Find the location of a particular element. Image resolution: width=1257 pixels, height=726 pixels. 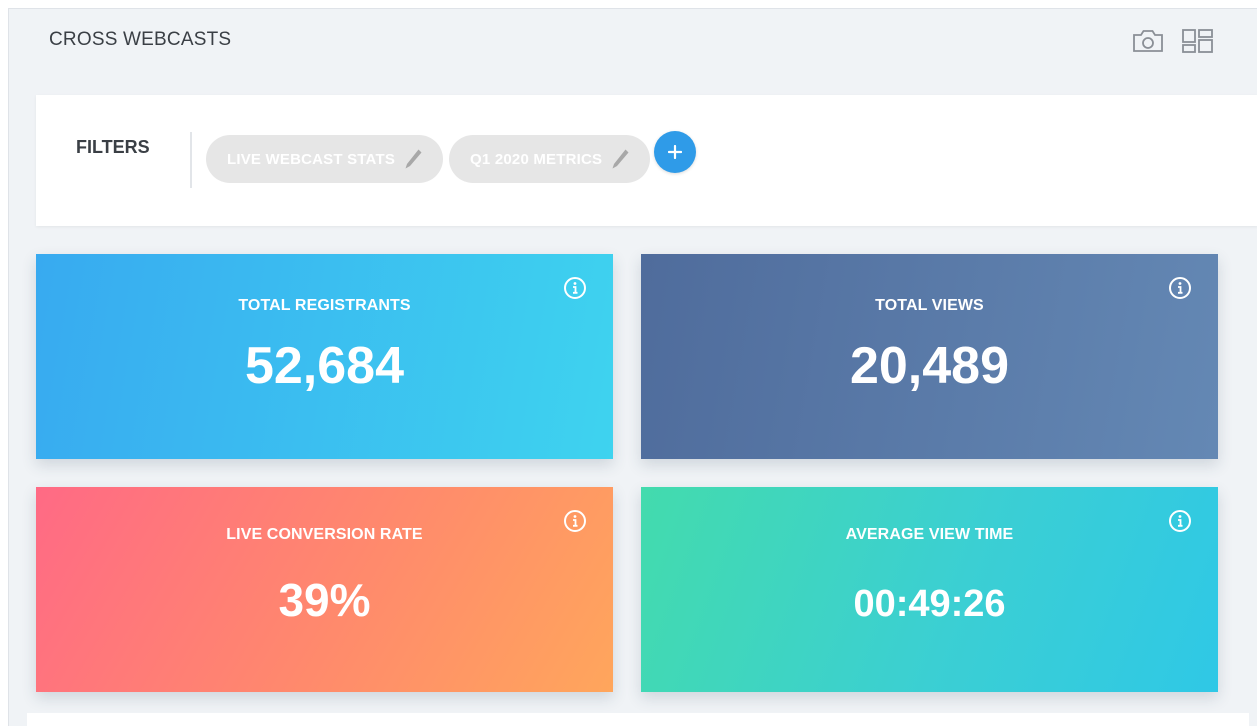

stat-card-total-registrants: TOTAL REGISTRANTS 52,684 is located at coordinates (324, 356).